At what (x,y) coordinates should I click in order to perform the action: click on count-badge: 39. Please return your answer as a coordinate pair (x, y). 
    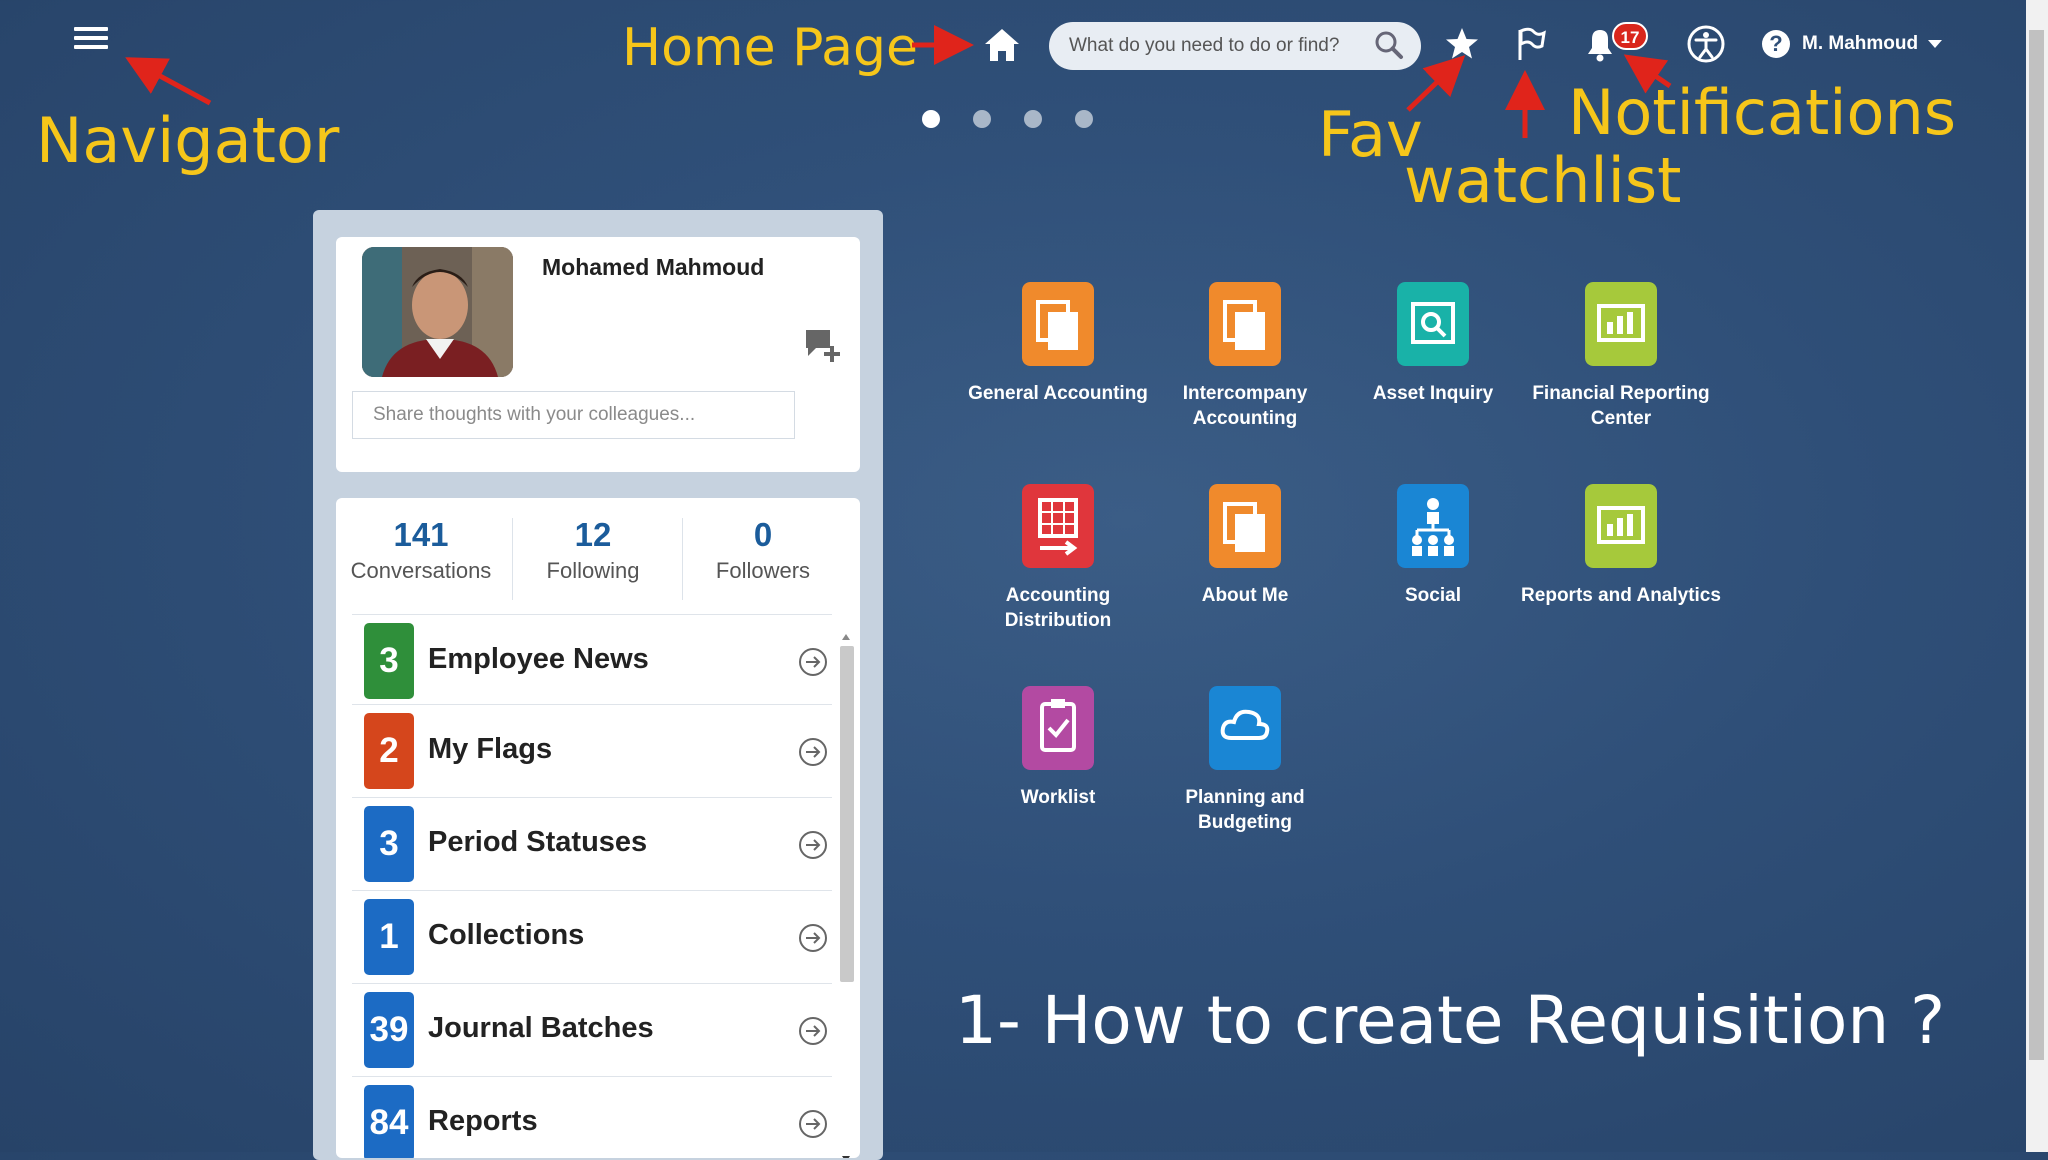
    Looking at the image, I should click on (389, 1030).